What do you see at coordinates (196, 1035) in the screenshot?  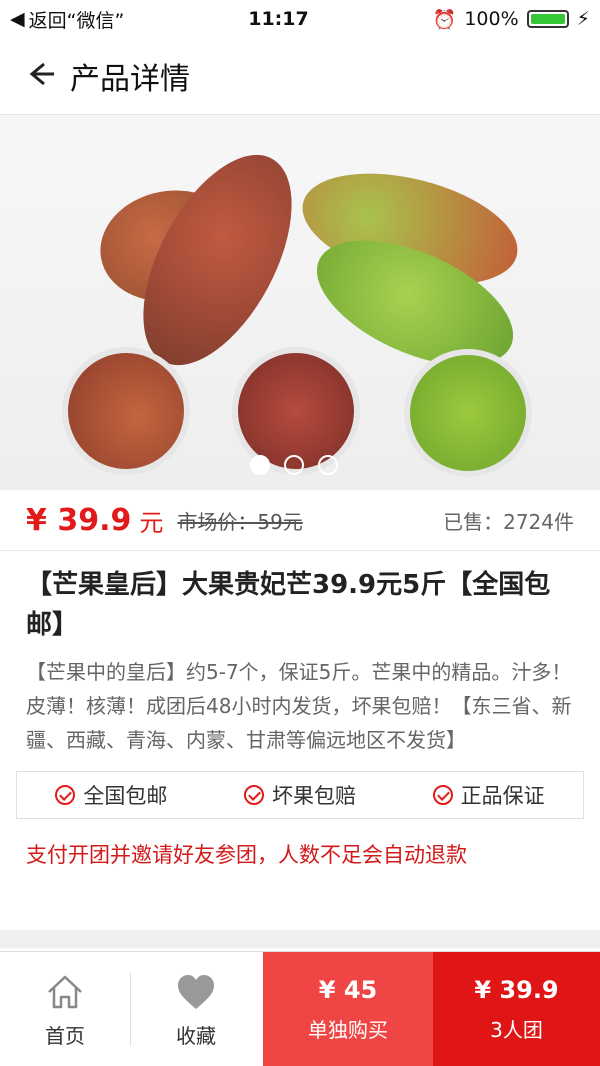 I see `favorite-tab-label: 收藏` at bounding box center [196, 1035].